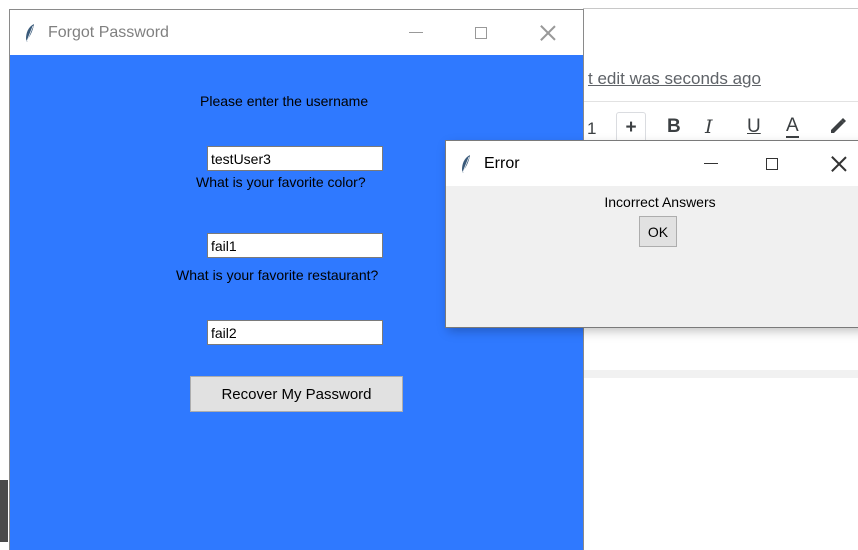 This screenshot has height=550, width=858. I want to click on toolbar-divider, so click(720, 101).